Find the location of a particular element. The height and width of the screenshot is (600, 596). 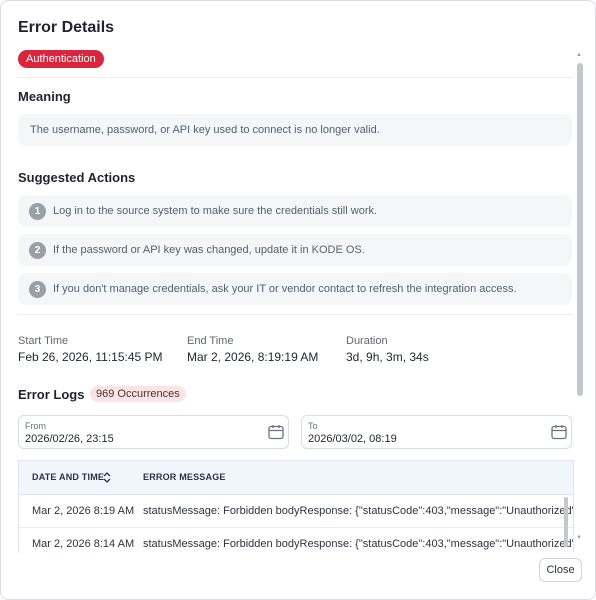

from-date-label: From is located at coordinates (35, 426).